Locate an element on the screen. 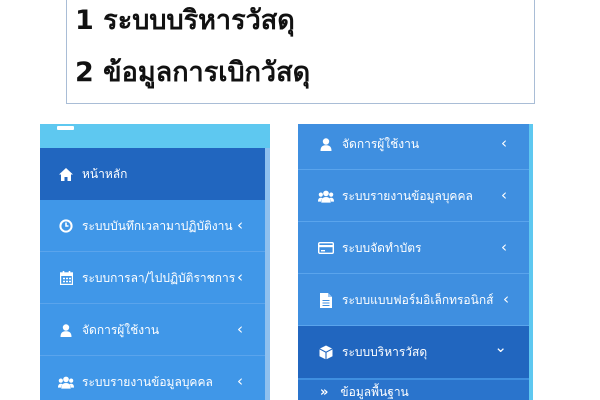  sidebar-item-home: หน้าหลัก is located at coordinates (152, 174).